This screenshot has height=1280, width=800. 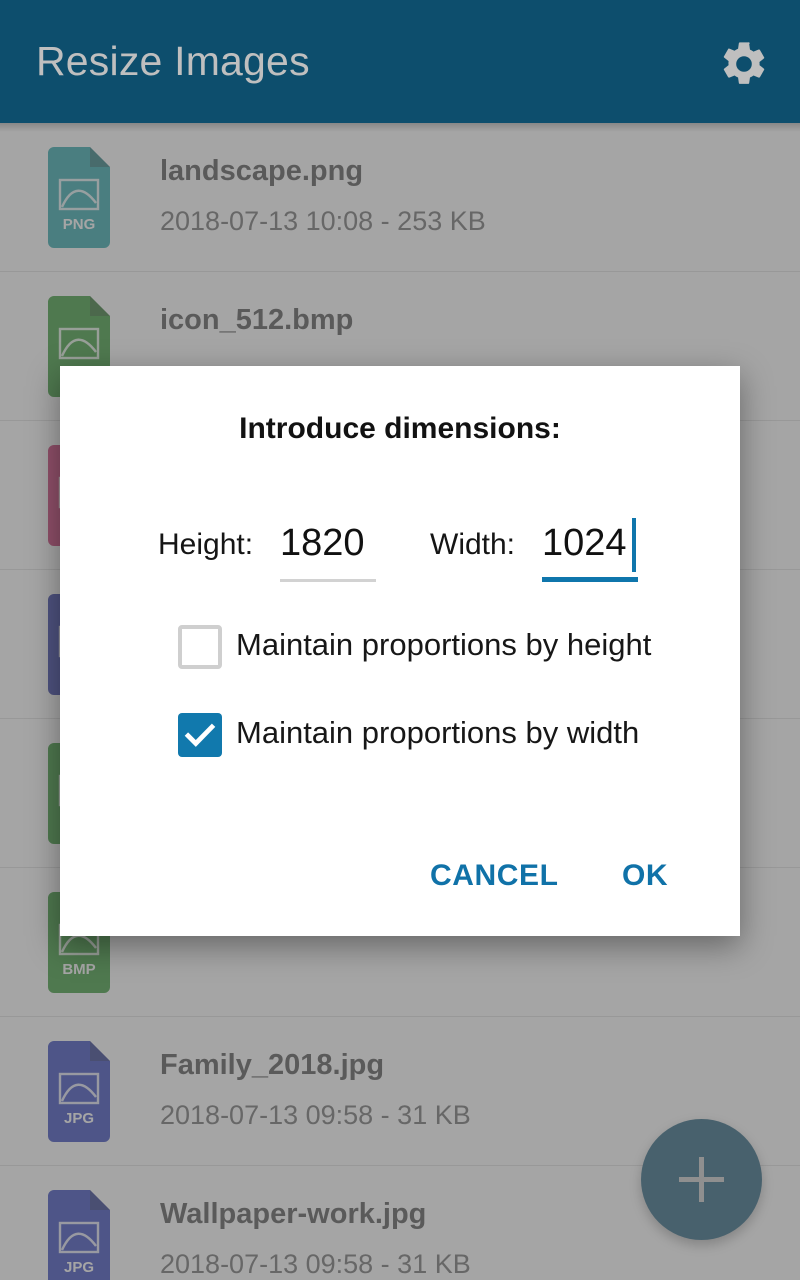 I want to click on dimension-fields: Height: 1820 Width: 1024, so click(x=400, y=556).